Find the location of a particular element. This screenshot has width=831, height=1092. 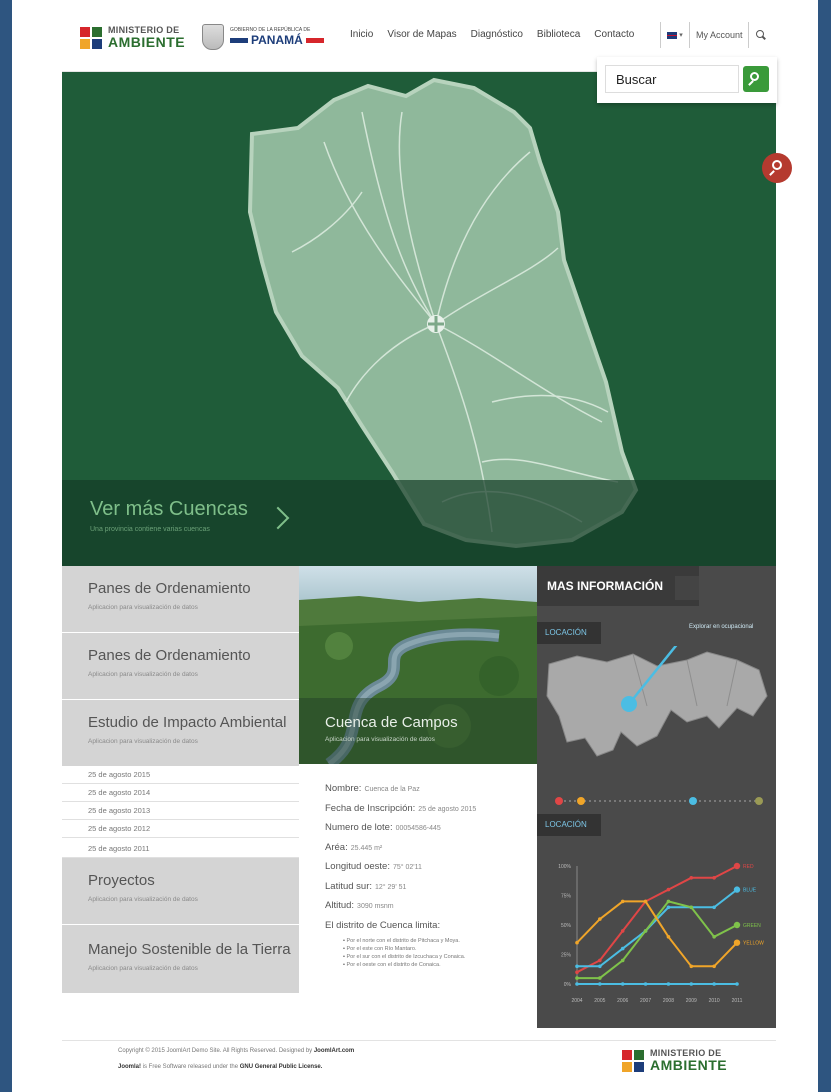

nav-contacto: Contacto is located at coordinates (614, 34).